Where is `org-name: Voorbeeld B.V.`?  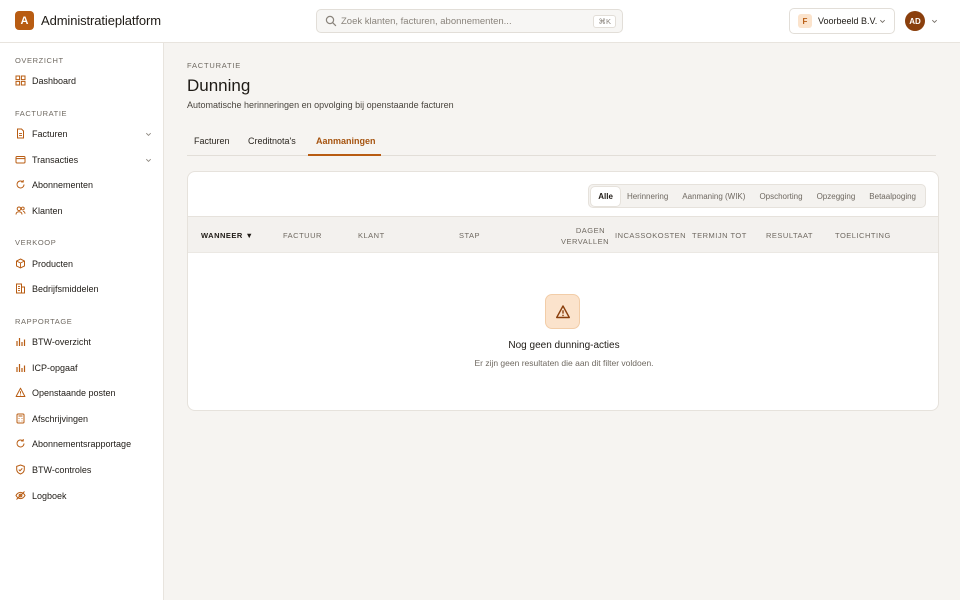 org-name: Voorbeeld B.V. is located at coordinates (848, 21).